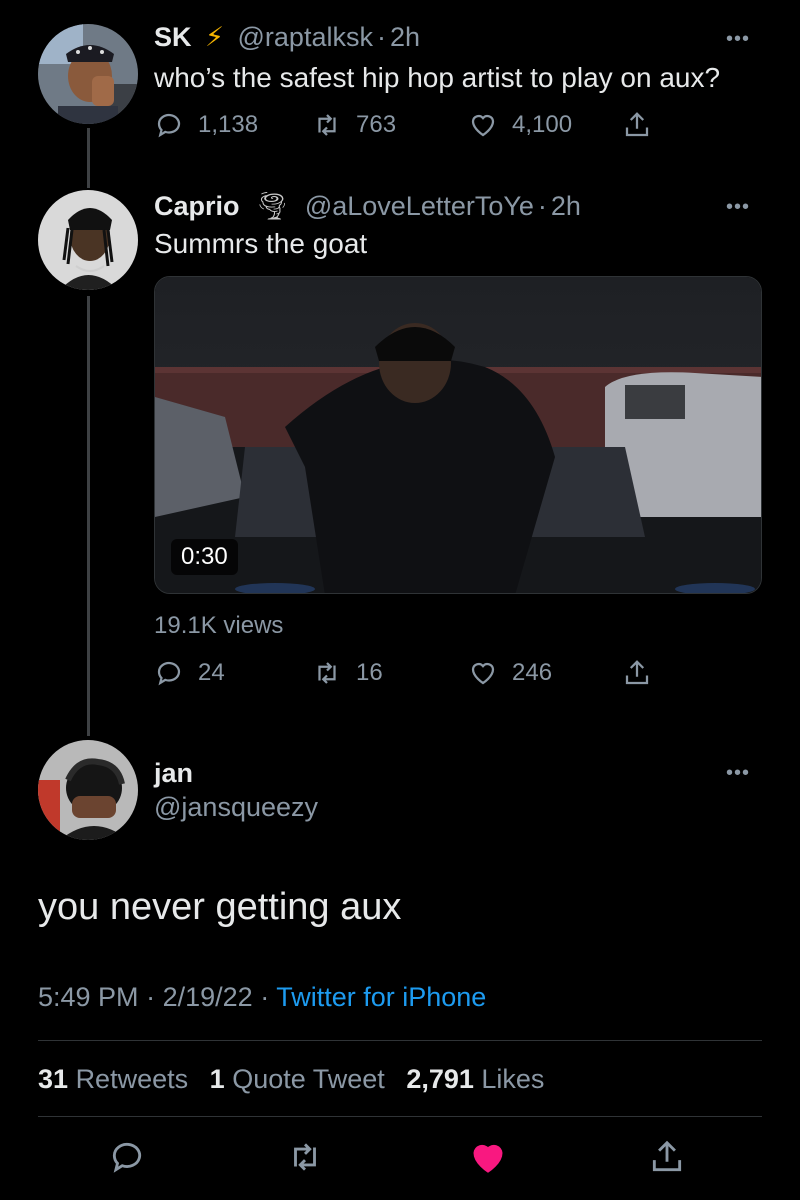 This screenshot has width=800, height=1200. What do you see at coordinates (272, 206) in the screenshot?
I see `tornado-icon: 🌪` at bounding box center [272, 206].